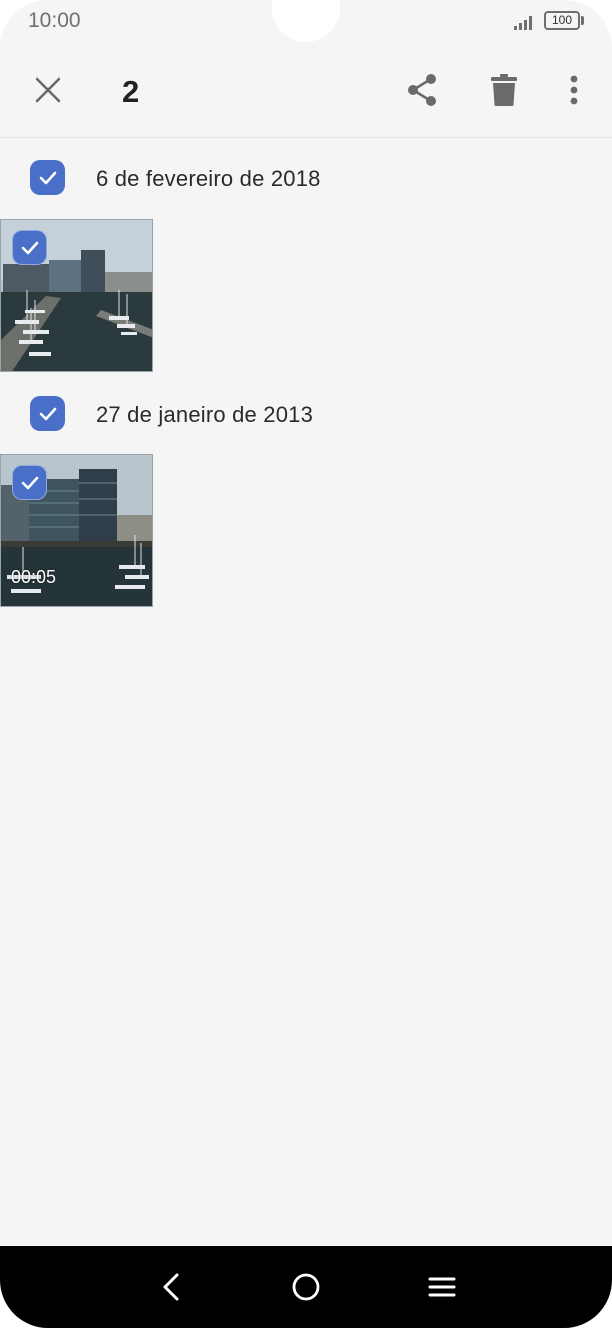  Describe the element at coordinates (131, 91) in the screenshot. I see `selected-count: 2` at that location.